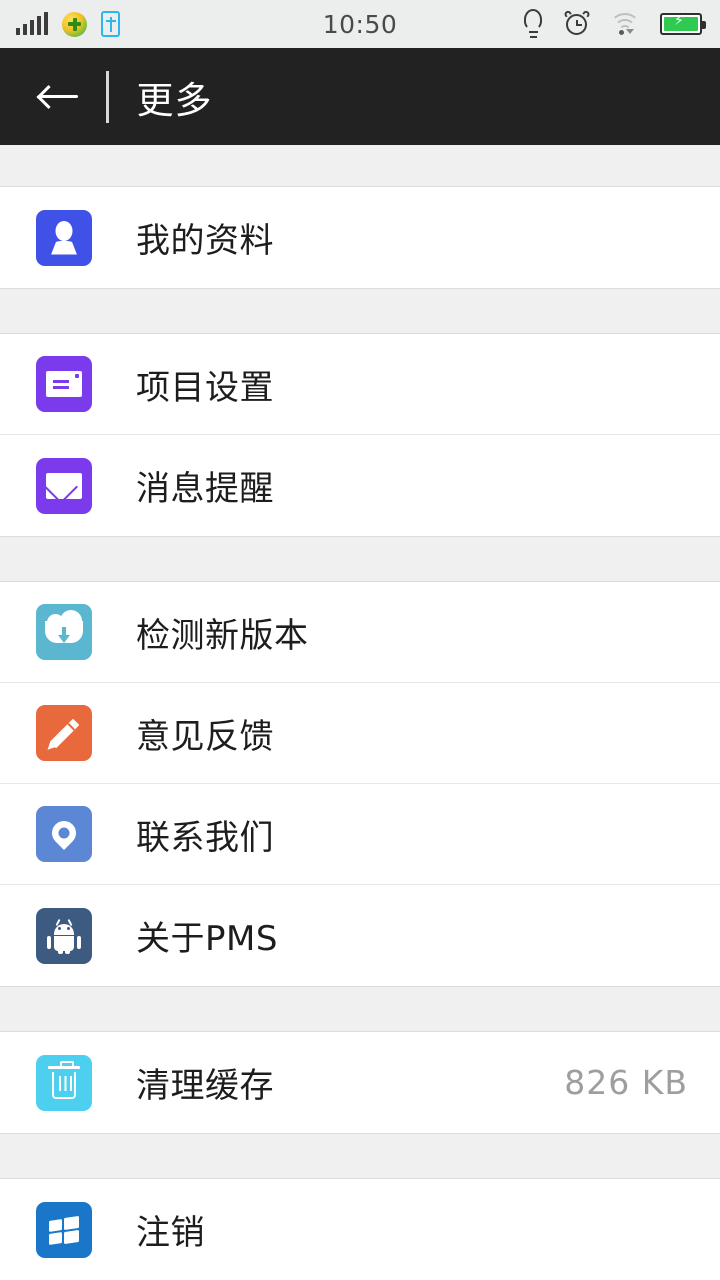 This screenshot has width=720, height=1280. What do you see at coordinates (64, 1082) in the screenshot?
I see `trash-icon` at bounding box center [64, 1082].